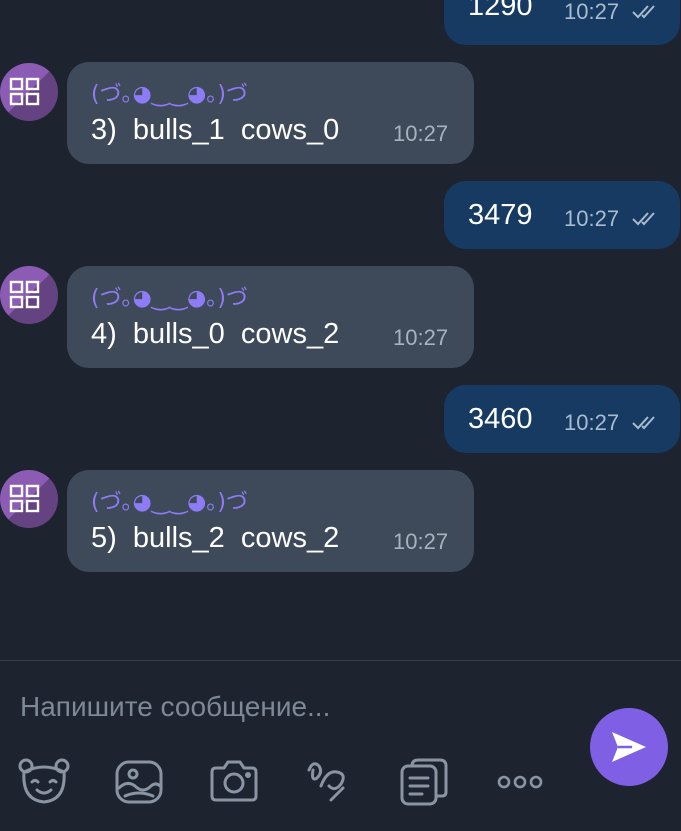  Describe the element at coordinates (44, 782) in the screenshot. I see `sticker-bear-icon` at that location.